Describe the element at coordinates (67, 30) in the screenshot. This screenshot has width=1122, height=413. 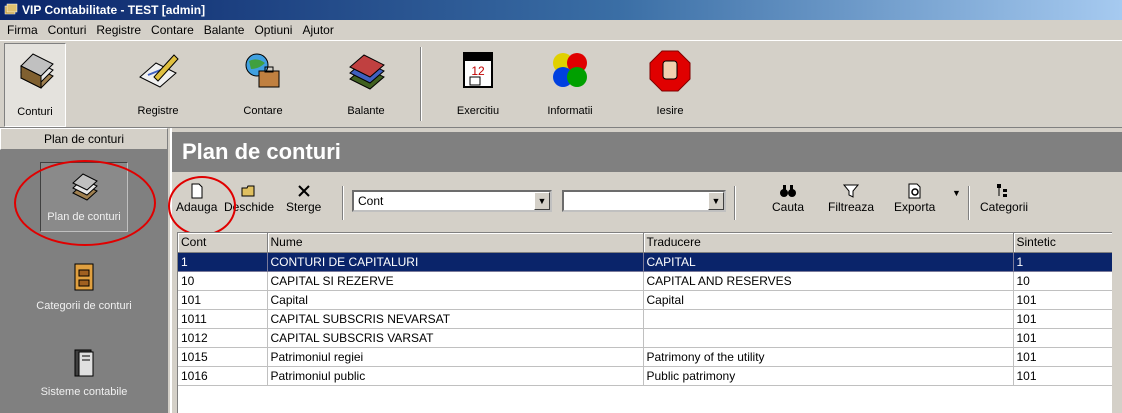
I see `menu-conturi: Conturi` at that location.